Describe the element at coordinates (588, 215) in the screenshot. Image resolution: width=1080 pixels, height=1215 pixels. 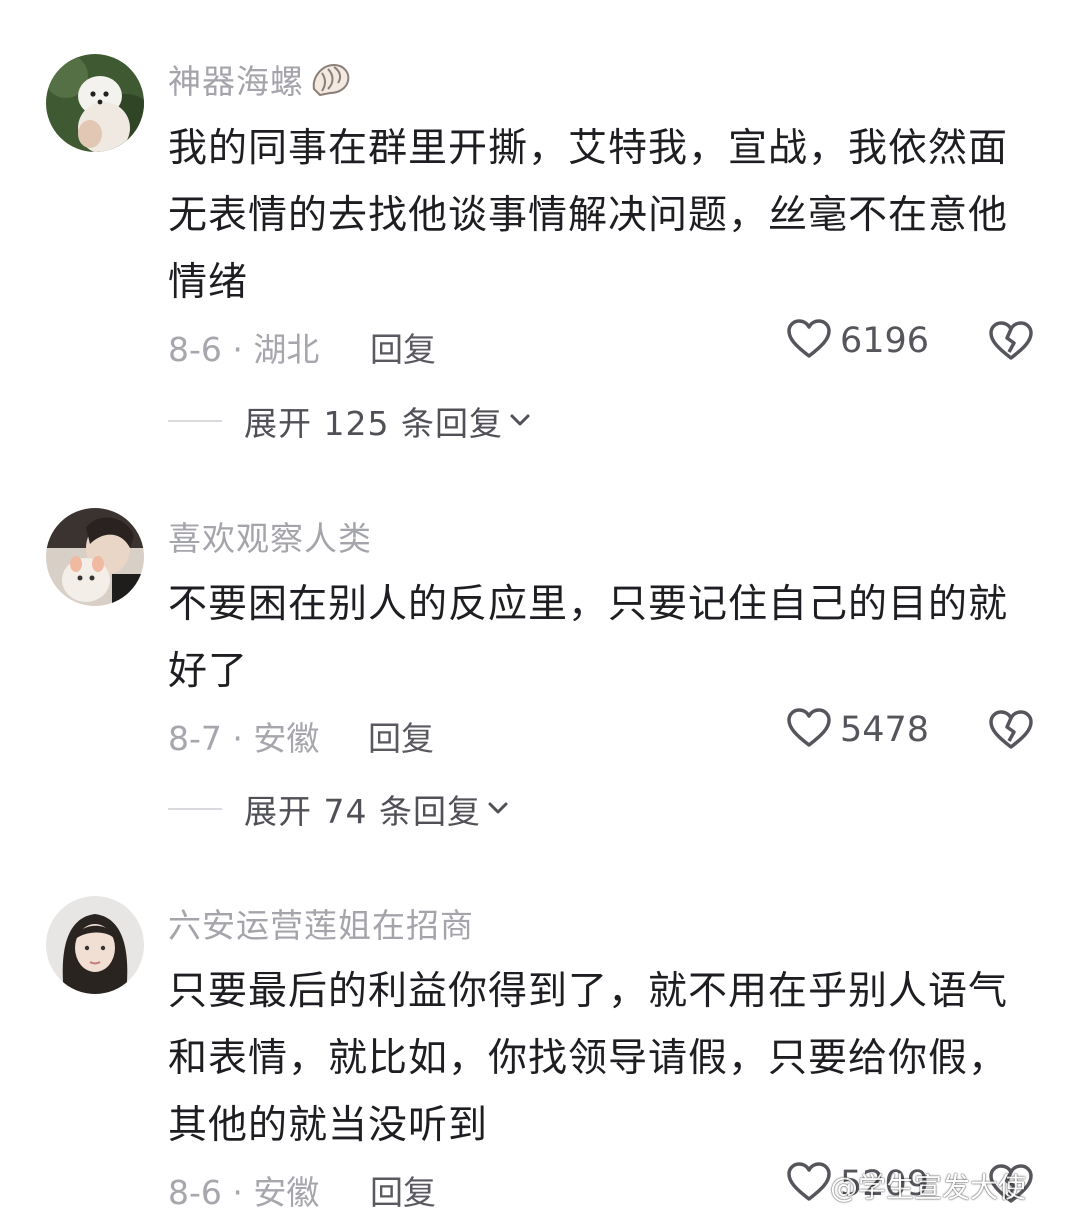
I see `comment-text-line: 无表情的去找他谈事情解决问题，丝毫不在意他` at that location.